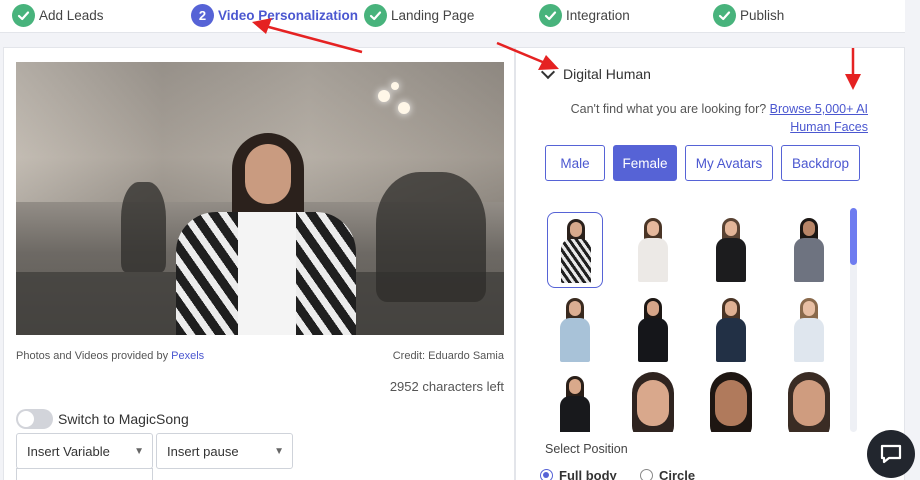  I want to click on tab-male: Male, so click(575, 163).